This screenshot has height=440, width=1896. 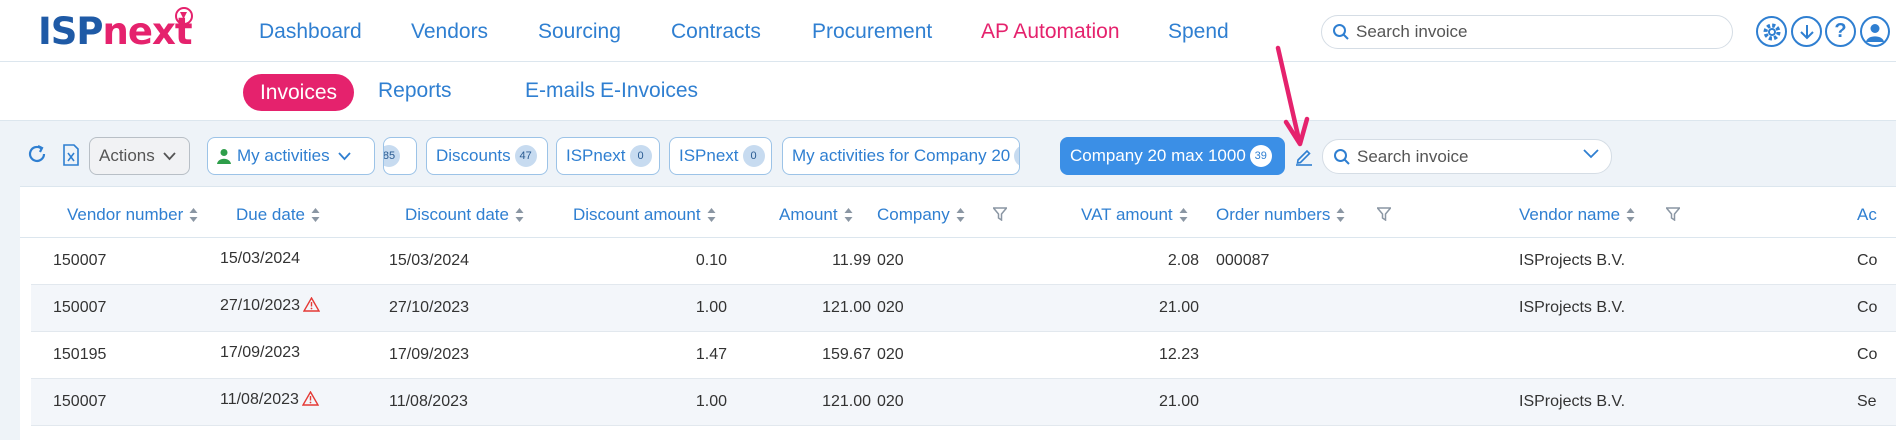 What do you see at coordinates (464, 215) in the screenshot?
I see `col-discount-date: Discount date` at bounding box center [464, 215].